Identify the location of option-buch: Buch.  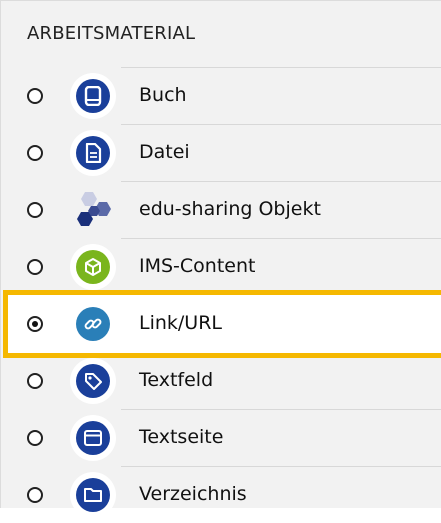
(221, 95).